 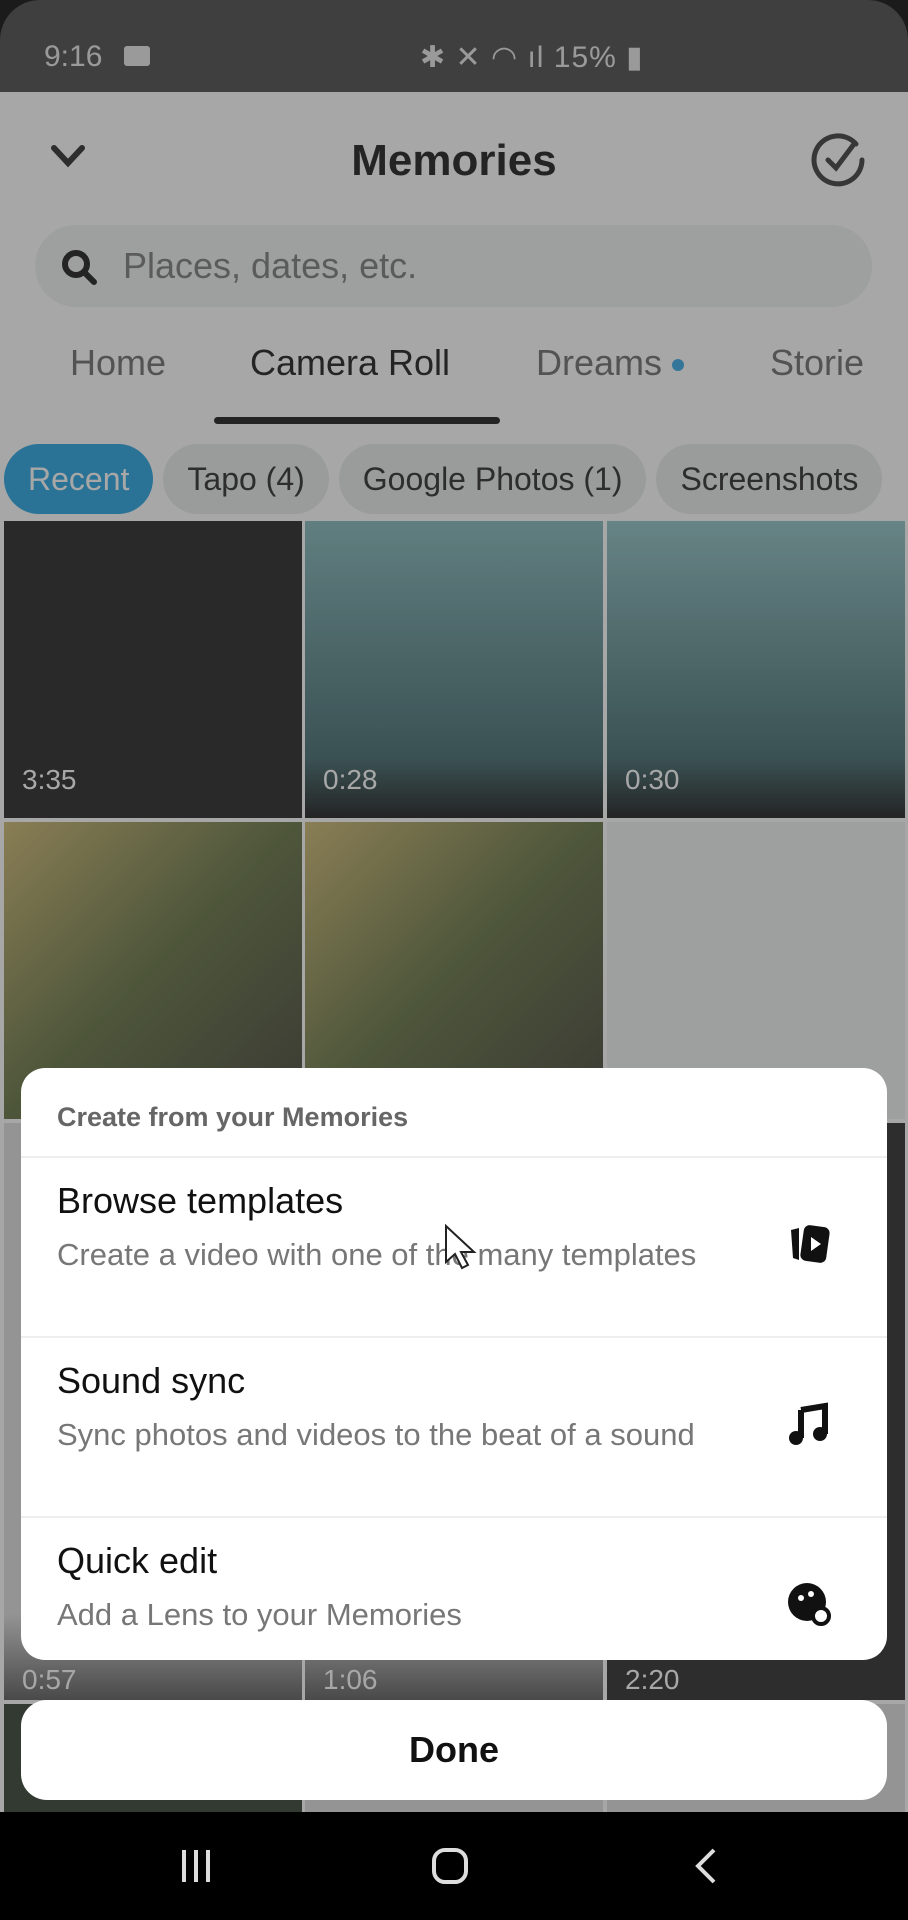 I want to click on sheet-title: Create from your Memories, so click(x=454, y=1113).